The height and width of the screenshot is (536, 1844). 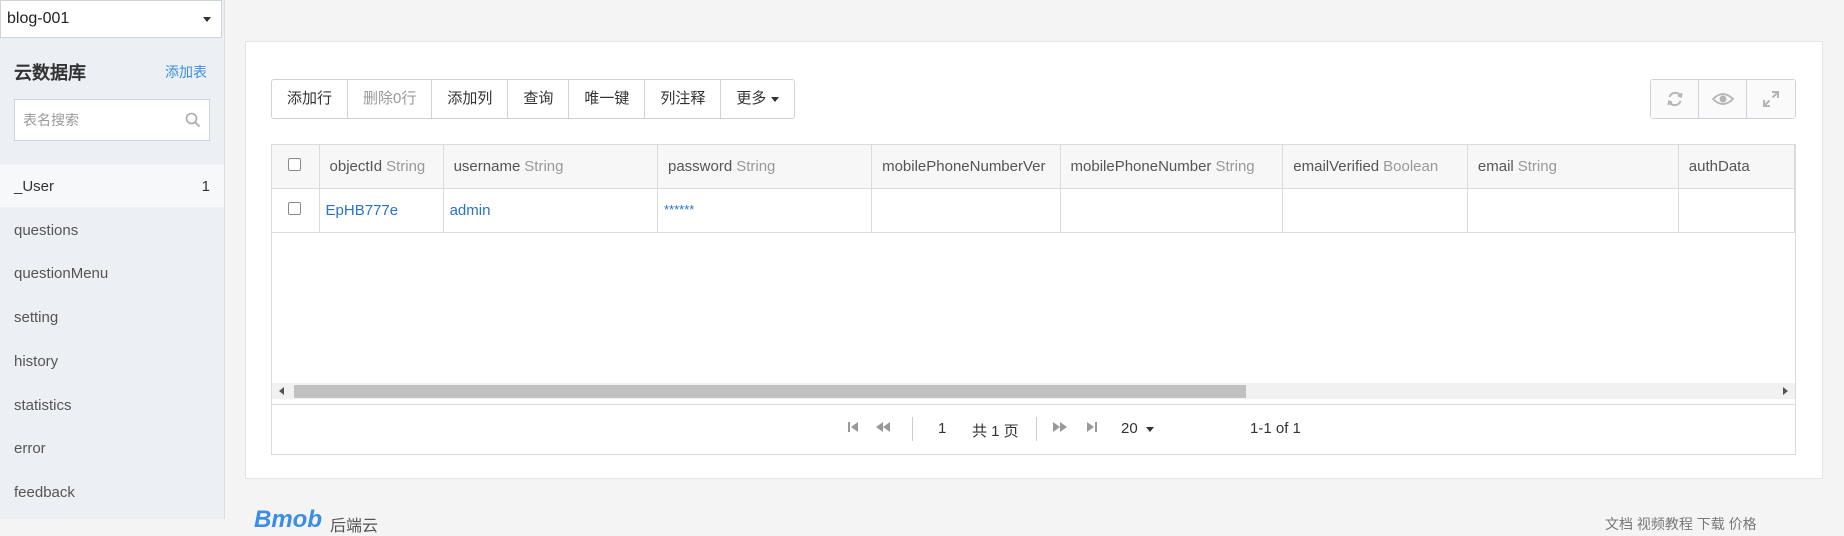 I want to click on column-header: mobilePhoneNumber String, so click(x=1172, y=167).